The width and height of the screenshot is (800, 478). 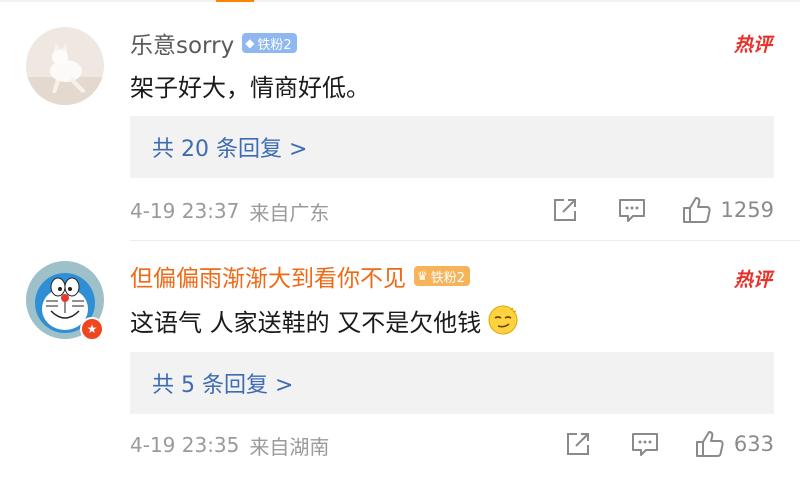 I want to click on like-count: 1259, so click(x=747, y=210).